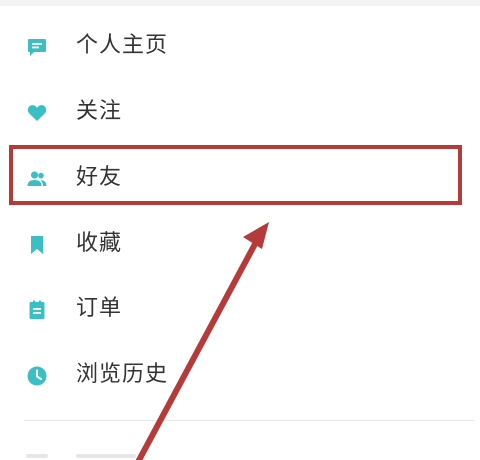  Describe the element at coordinates (37, 47) in the screenshot. I see `comment-icon` at that location.